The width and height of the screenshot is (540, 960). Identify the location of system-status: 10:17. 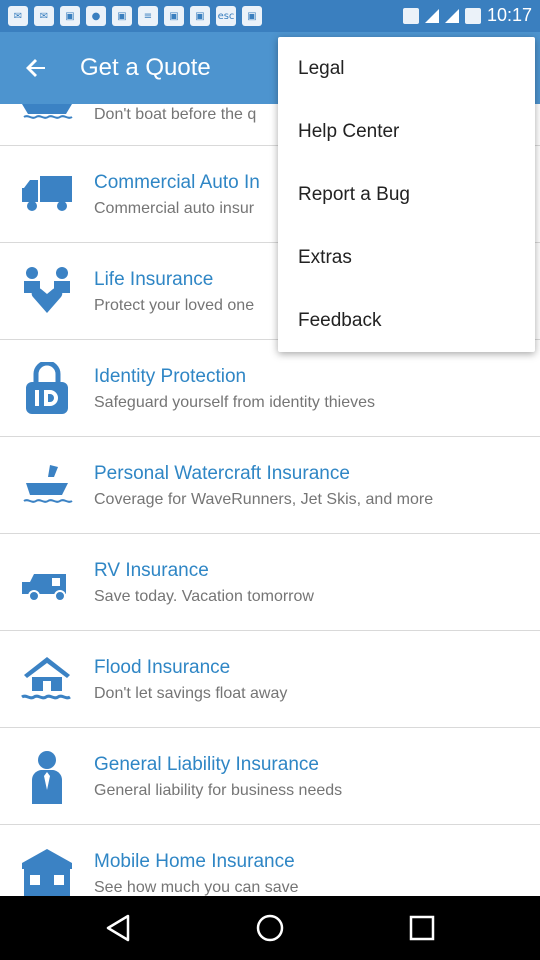
(467, 15).